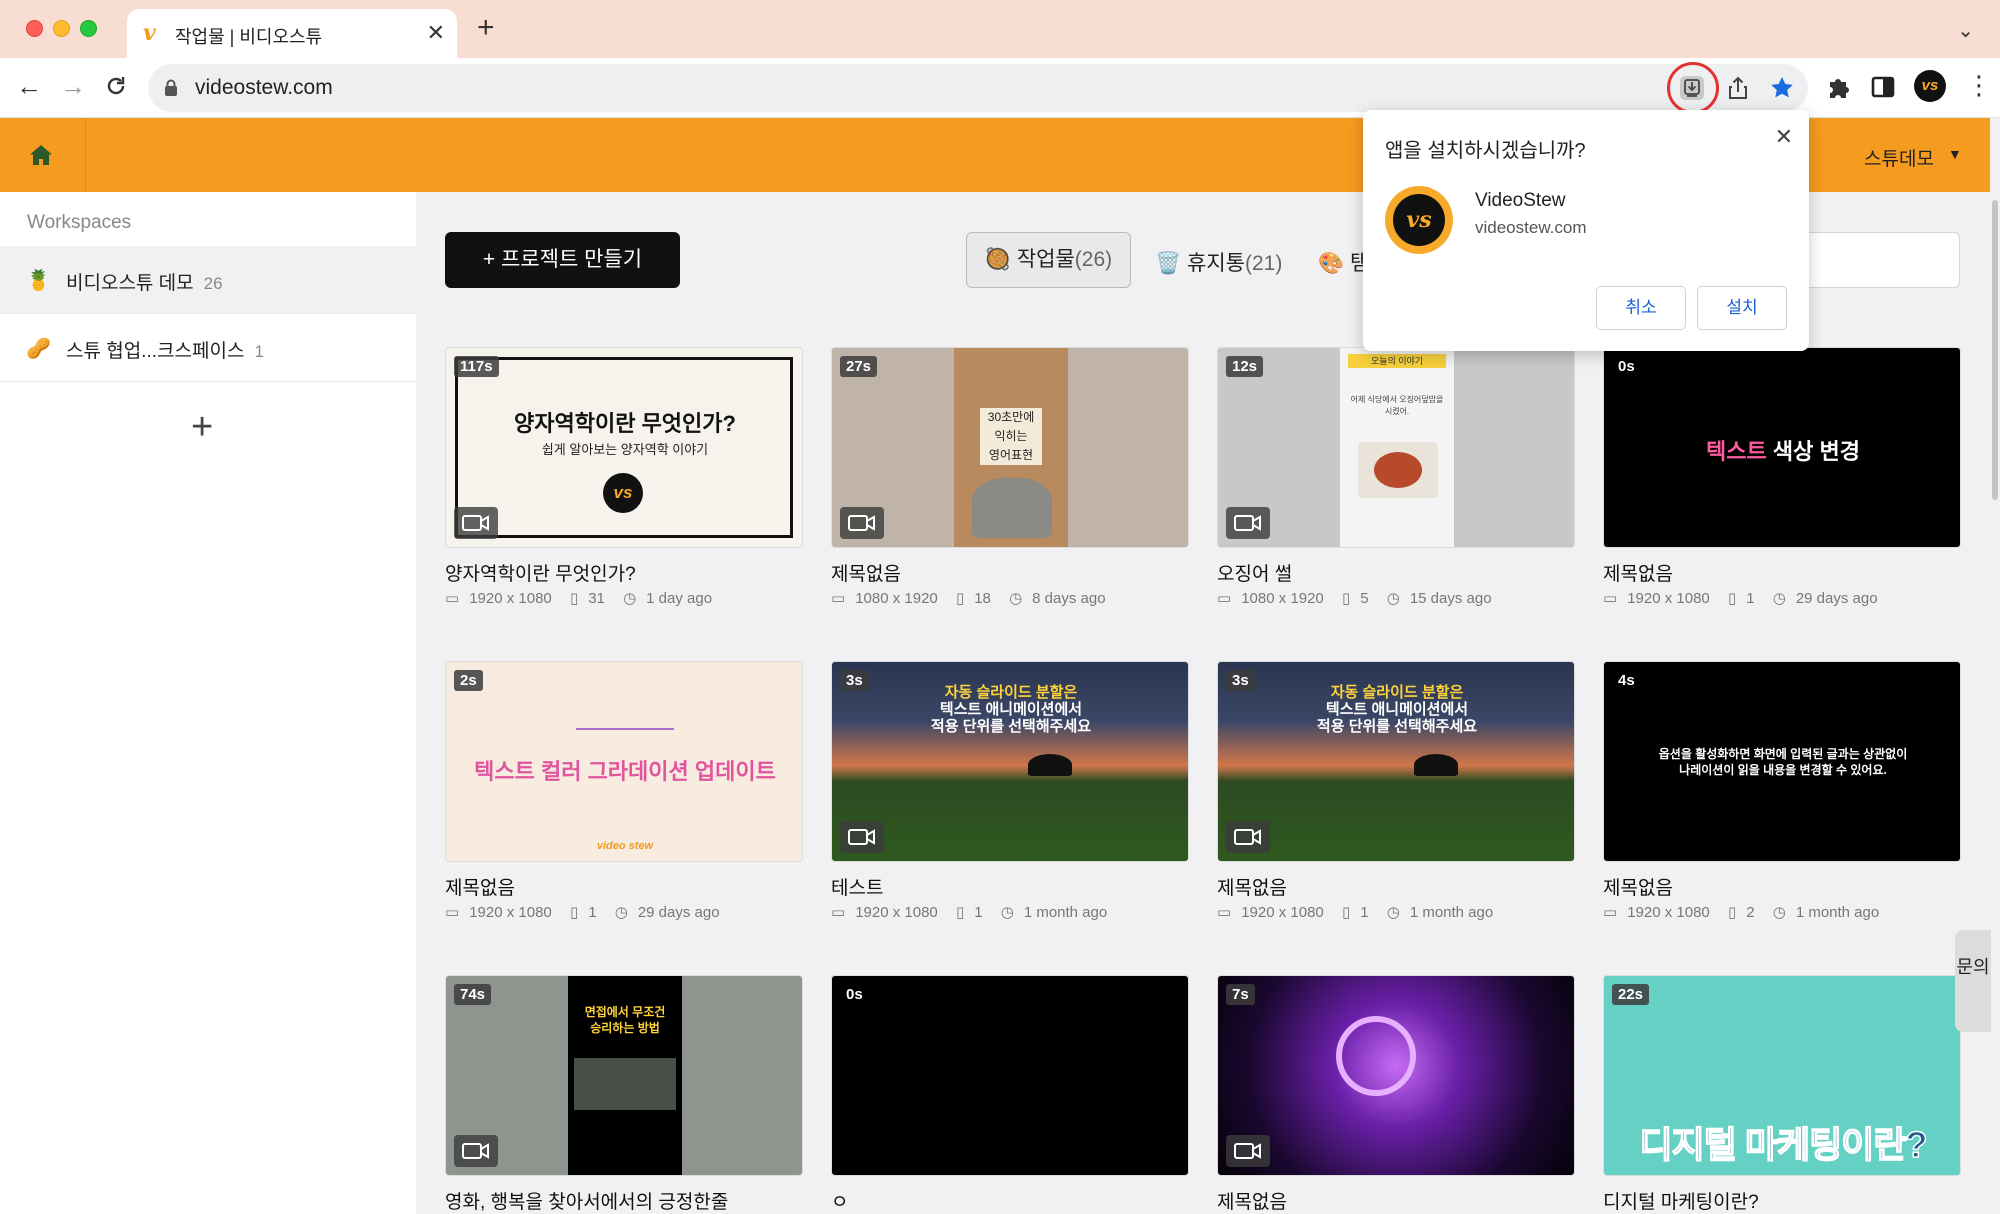 The width and height of the screenshot is (2000, 1214). What do you see at coordinates (968, 598) in the screenshot?
I see `card-meta: ▭ 1080 x 1920 ▯ 18 ◷ 8 days ago` at bounding box center [968, 598].